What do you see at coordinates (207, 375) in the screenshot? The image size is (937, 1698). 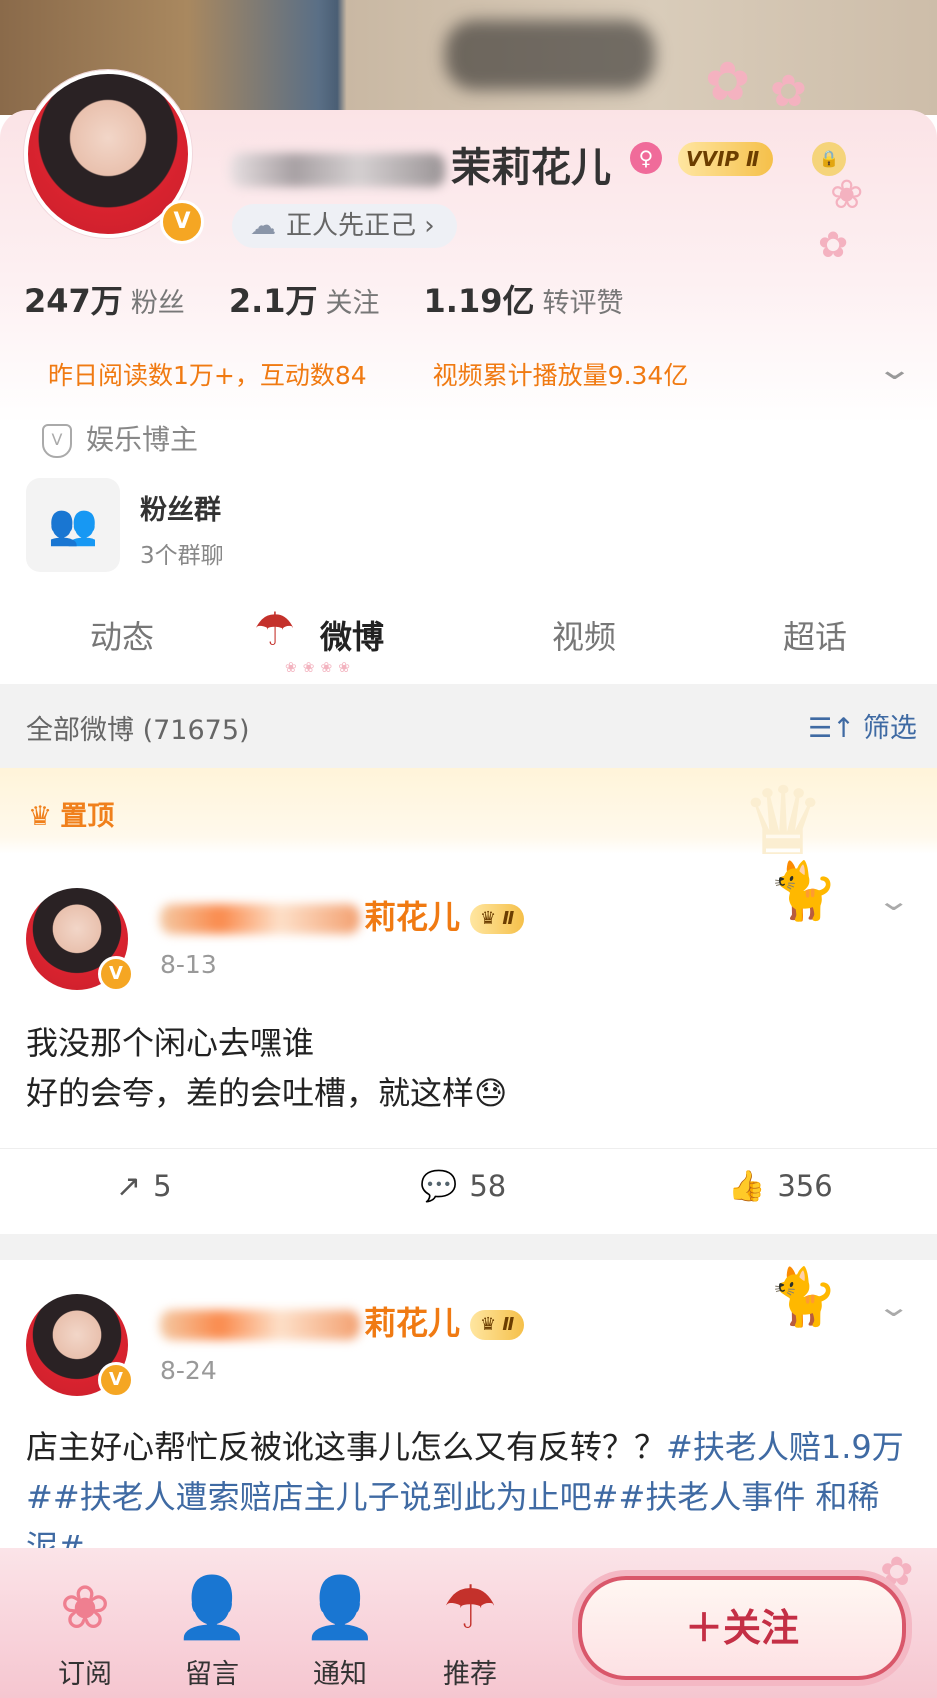 I see `read-stats: 昨日阅读数1万+，互动数84` at bounding box center [207, 375].